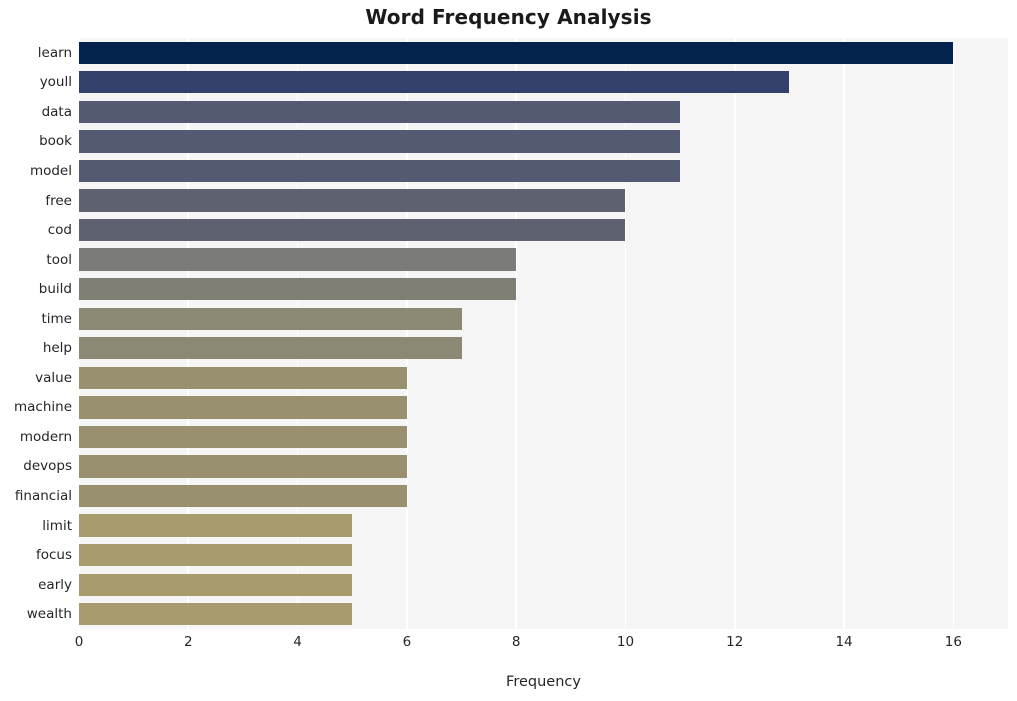 This screenshot has height=701, width=1017. I want to click on x-axis-tick-labels: 0 2 4 6 8 10 12 14 16, so click(541, 645).